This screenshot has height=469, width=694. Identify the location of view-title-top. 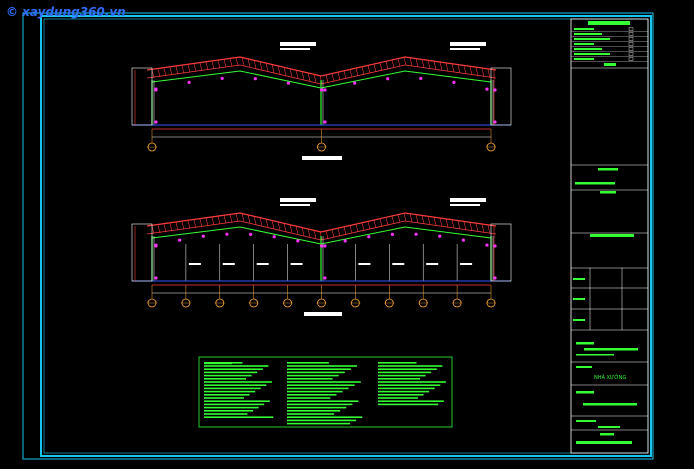
(322, 158).